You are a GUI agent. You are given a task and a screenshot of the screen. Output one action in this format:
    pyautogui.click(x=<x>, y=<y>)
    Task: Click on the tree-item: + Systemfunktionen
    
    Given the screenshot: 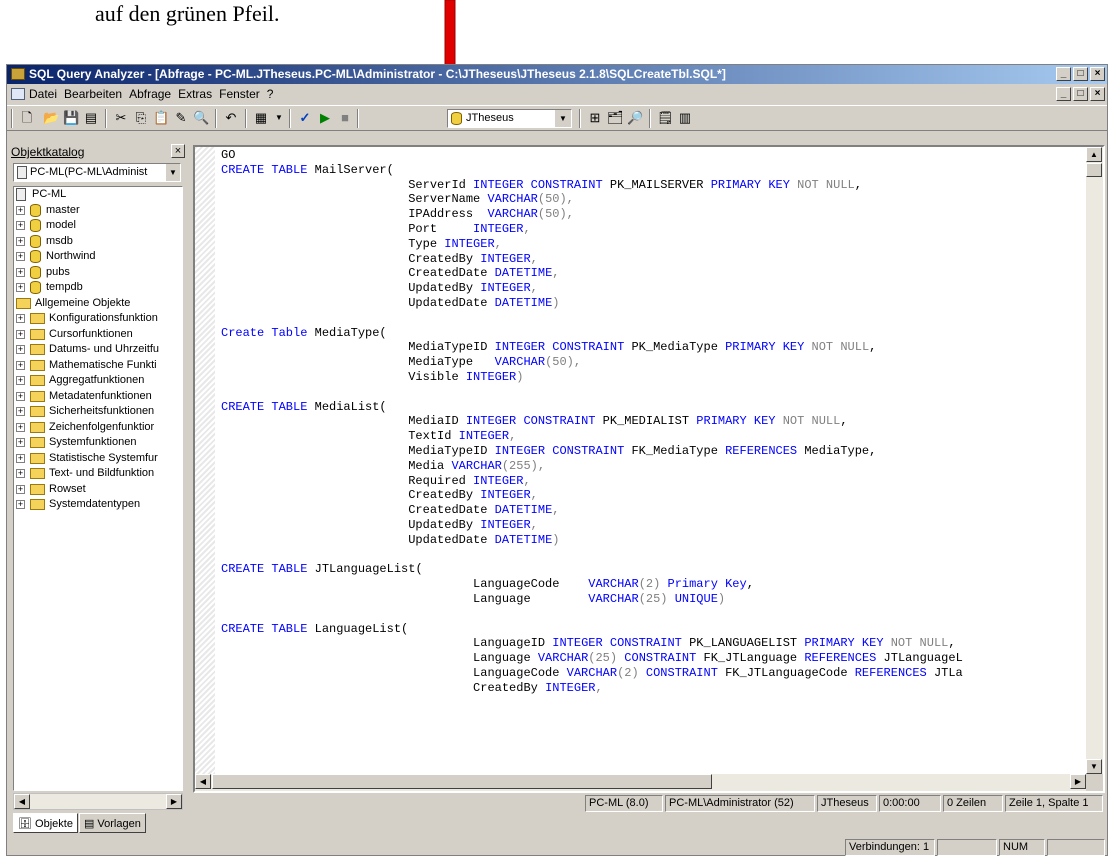 What is the action you would take?
    pyautogui.click(x=98, y=443)
    